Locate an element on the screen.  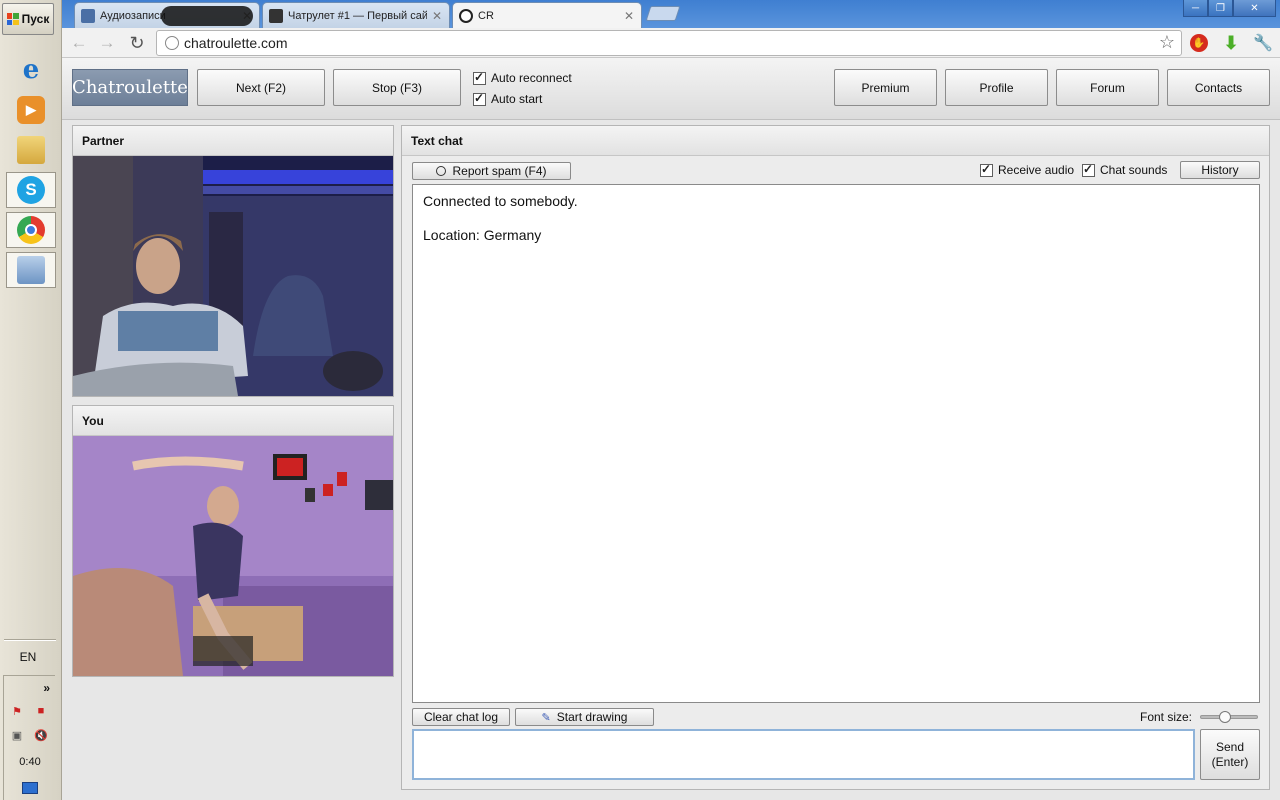
tab-title: CR is located at coordinates (486, 16).